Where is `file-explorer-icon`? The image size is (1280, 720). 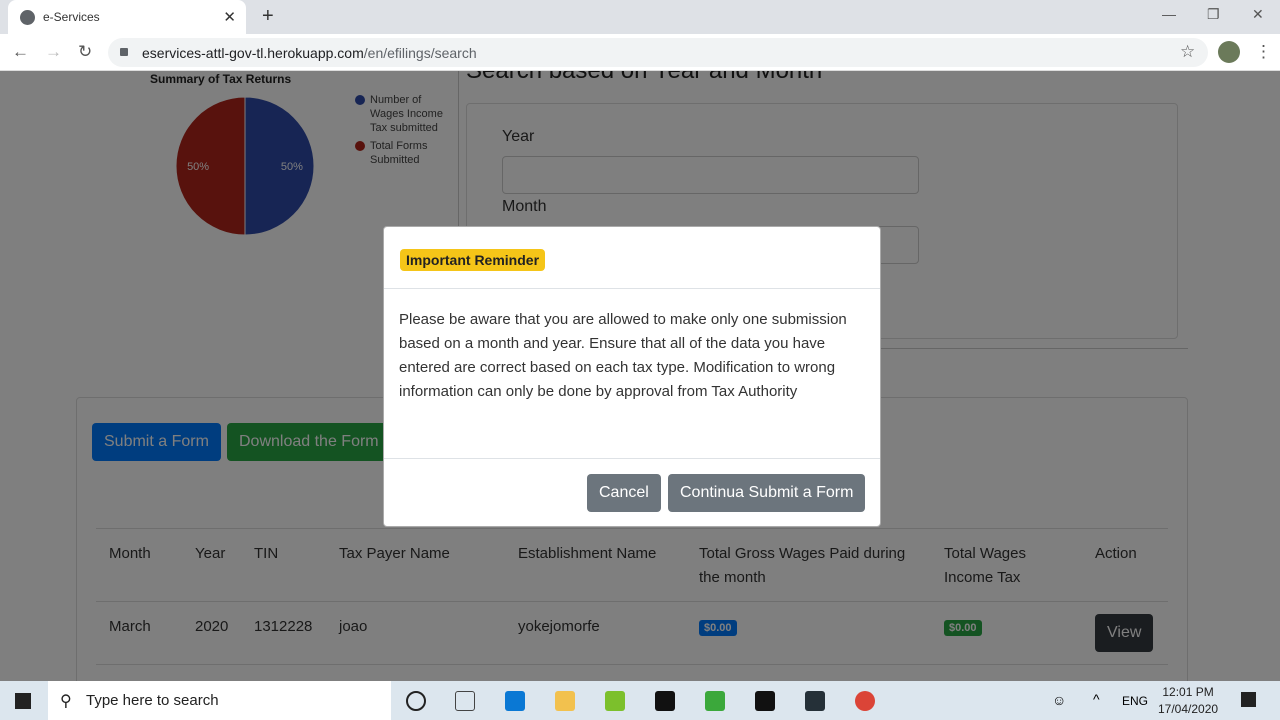
file-explorer-icon is located at coordinates (565, 701).